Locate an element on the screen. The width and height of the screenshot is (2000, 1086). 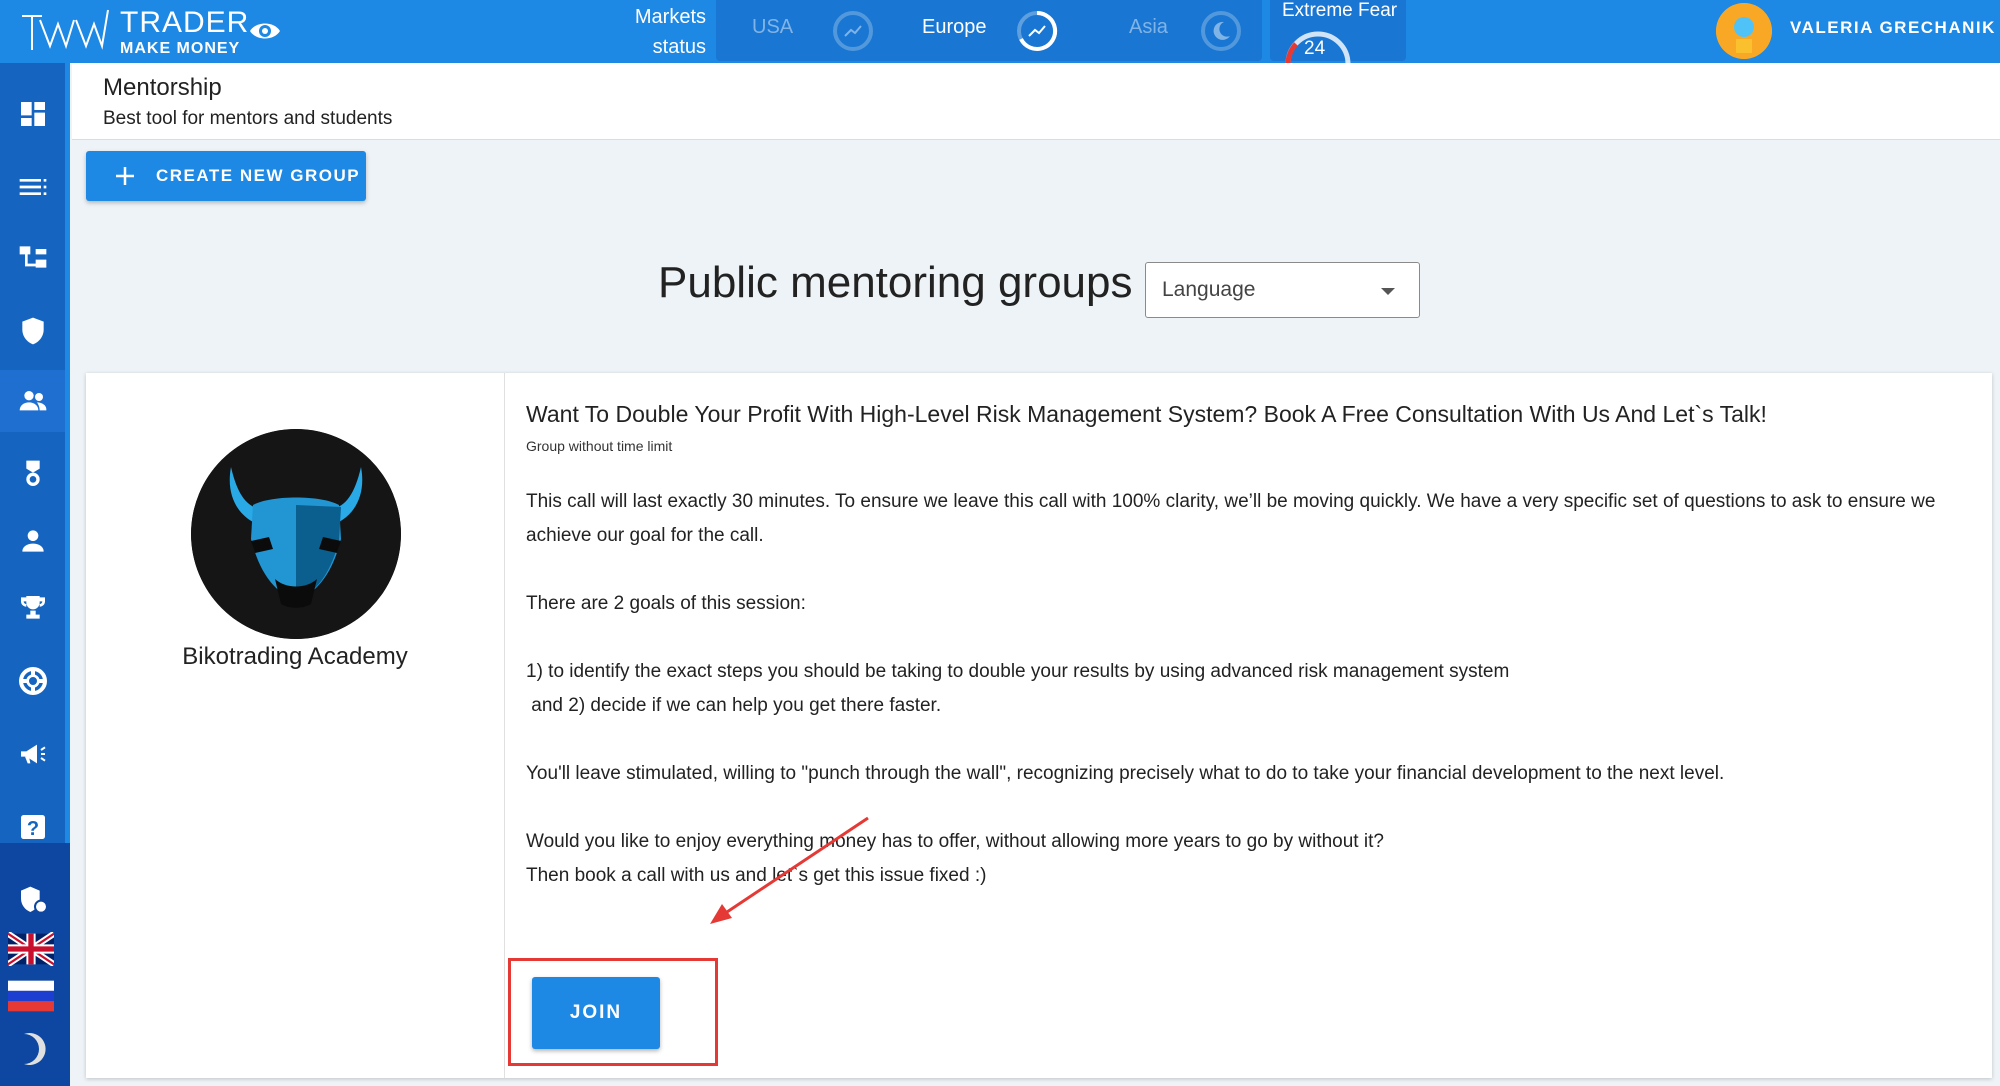
group-time-limit: Group without time limit is located at coordinates (599, 446).